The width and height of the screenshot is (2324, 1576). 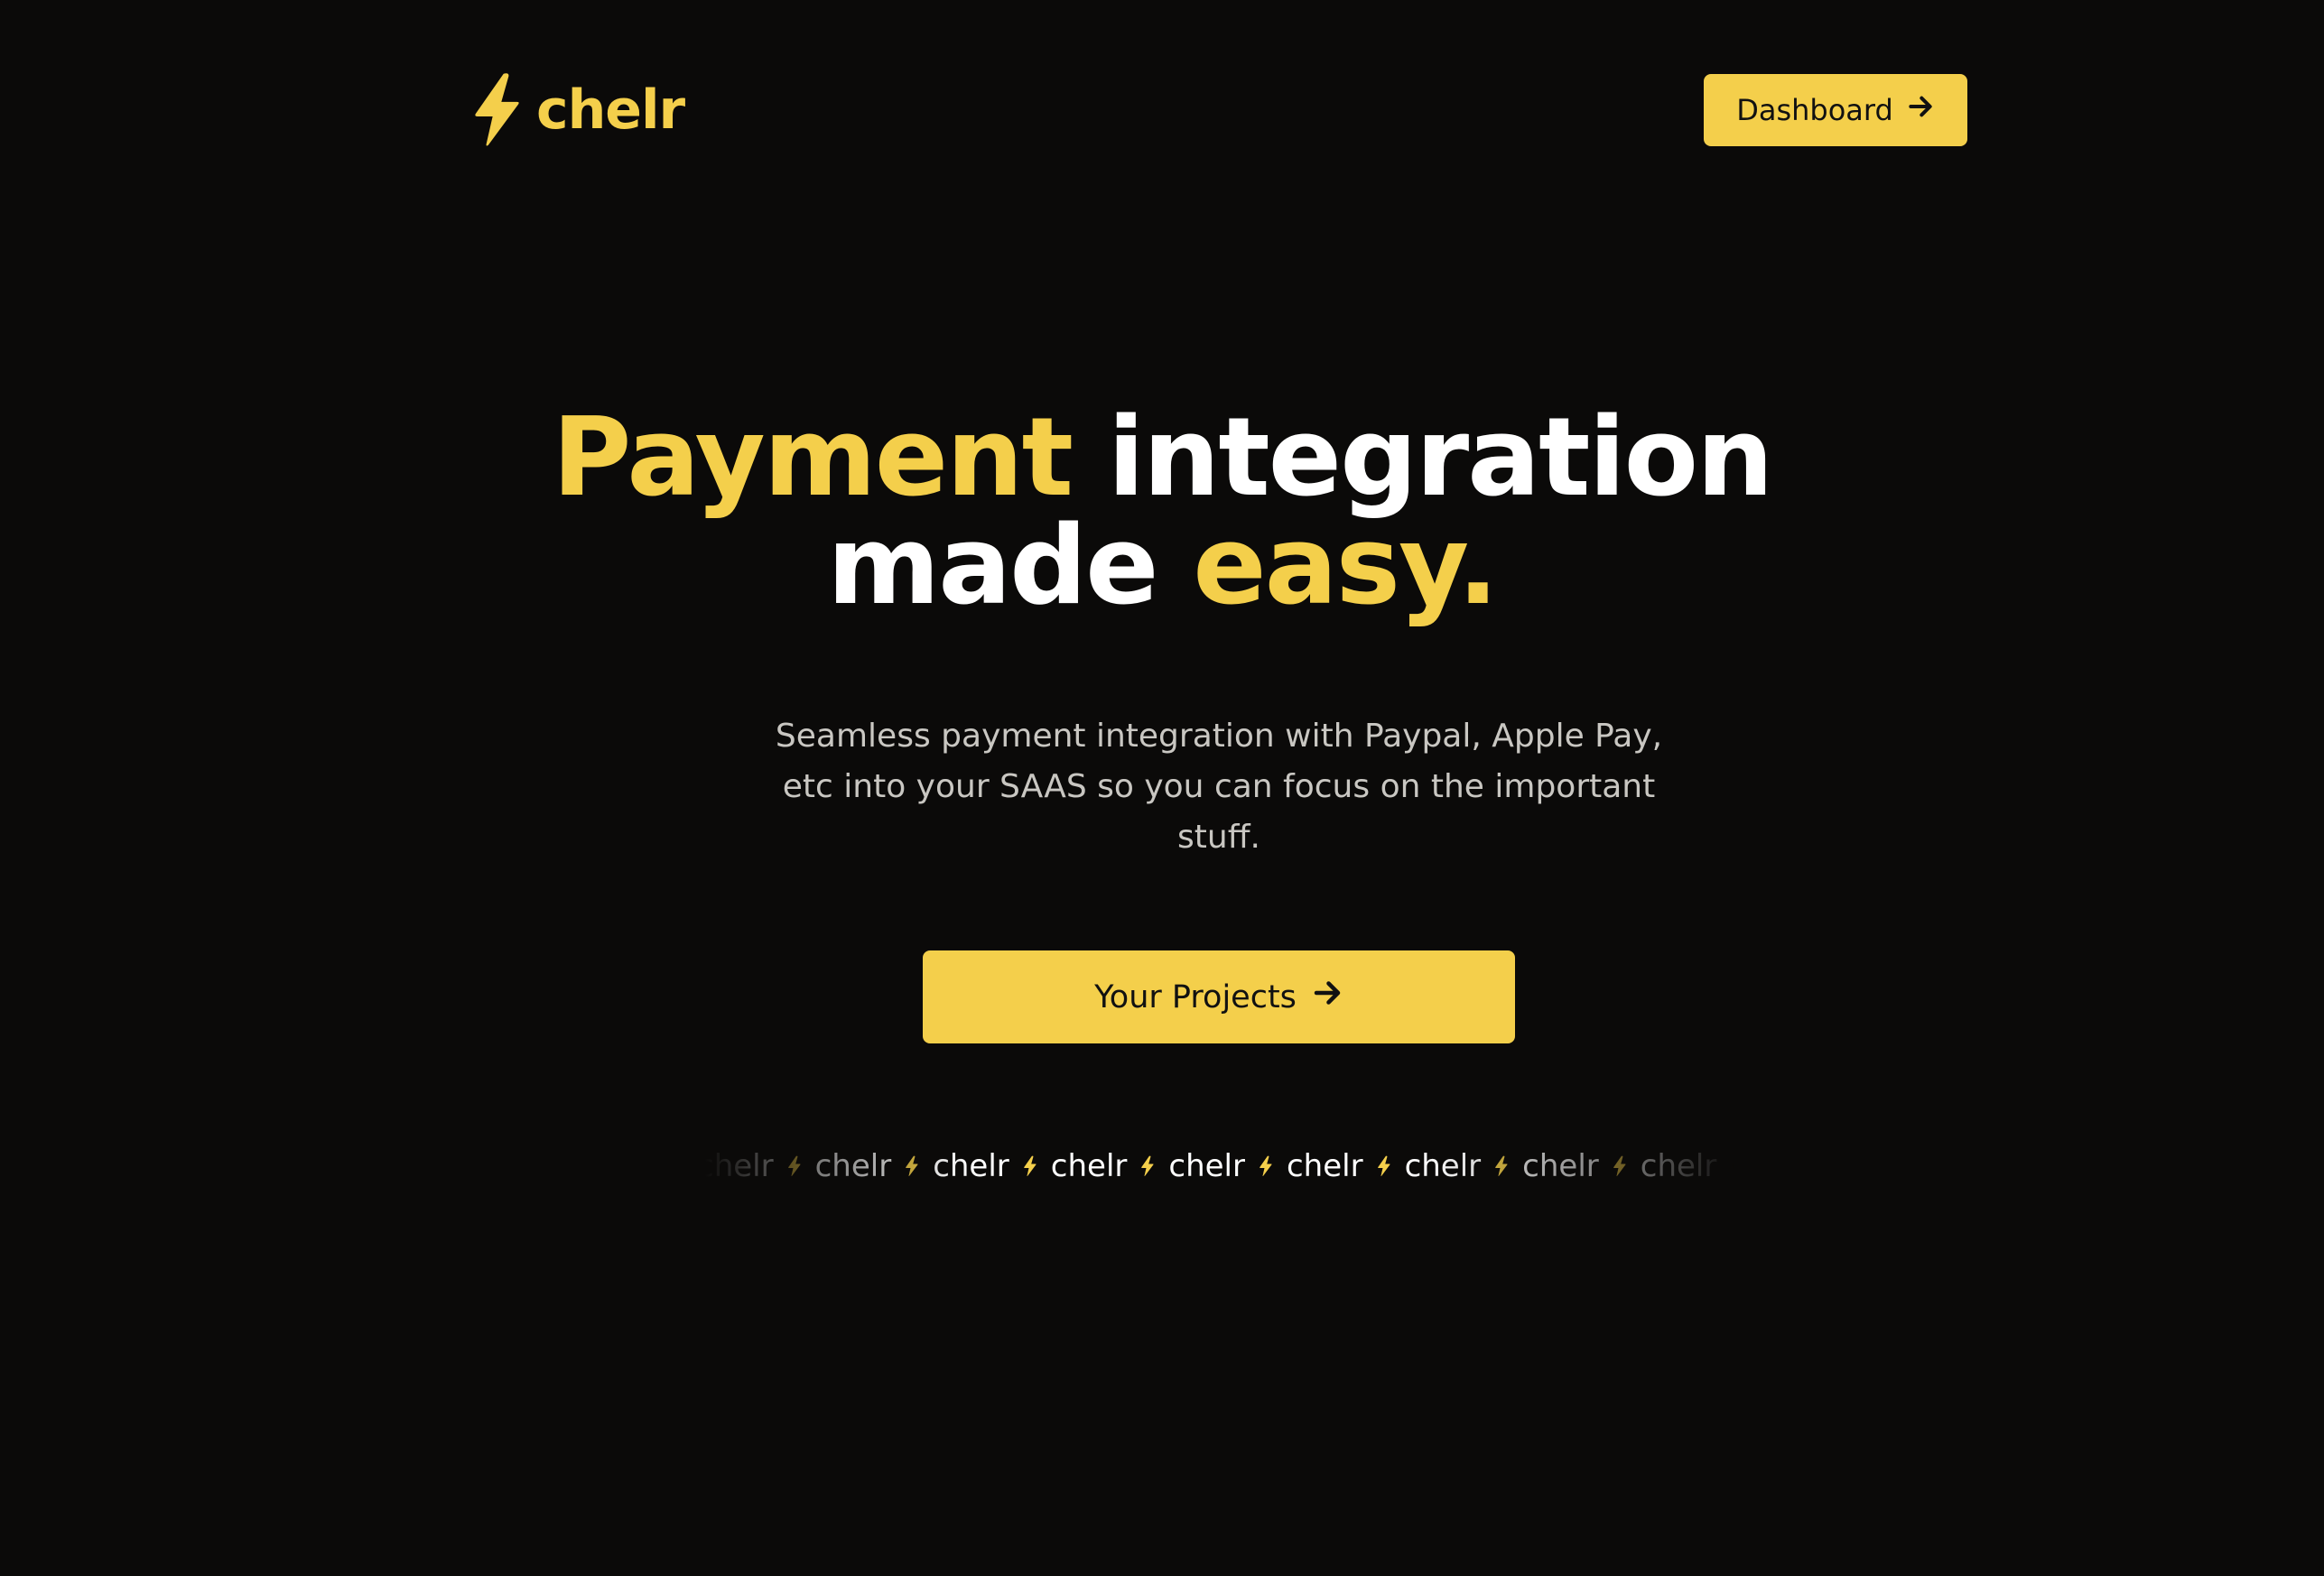 I want to click on your-projects-button: Your Projects, so click(x=1219, y=996).